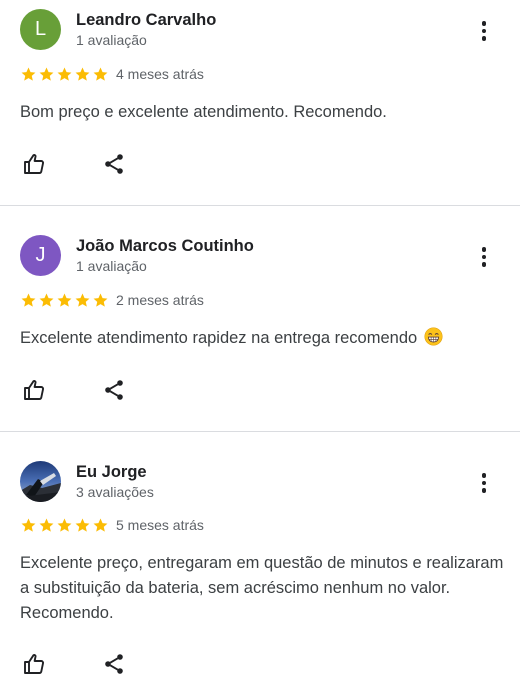 The width and height of the screenshot is (520, 693). Describe the element at coordinates (433, 336) in the screenshot. I see `grinning-face-emoji` at that location.